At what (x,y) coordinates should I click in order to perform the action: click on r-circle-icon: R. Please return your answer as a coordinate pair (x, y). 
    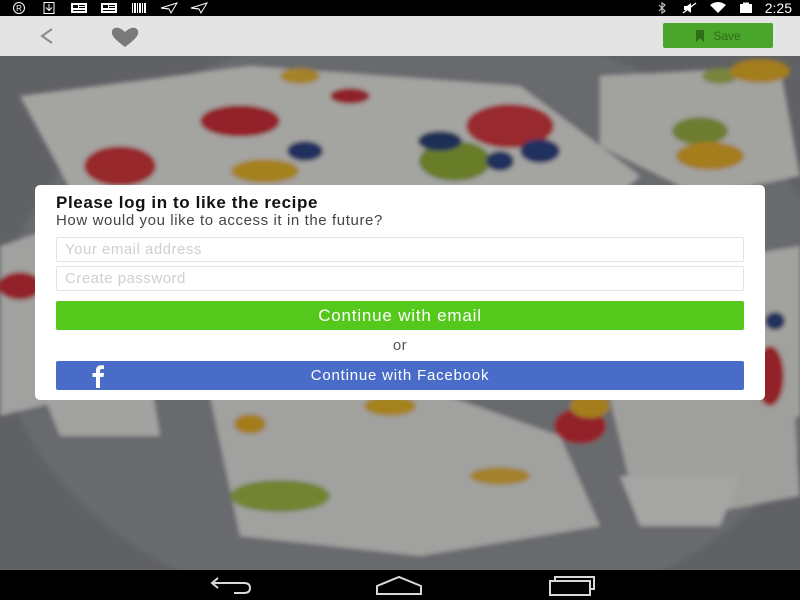
    Looking at the image, I should click on (19, 8).